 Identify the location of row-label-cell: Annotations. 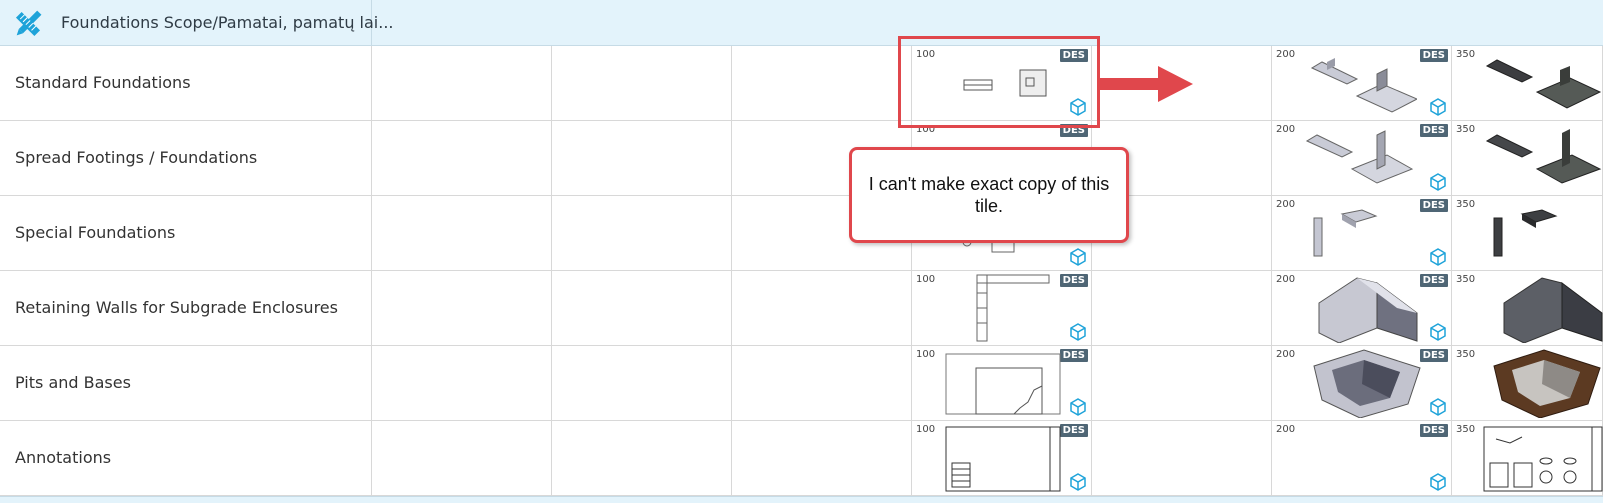
(186, 458).